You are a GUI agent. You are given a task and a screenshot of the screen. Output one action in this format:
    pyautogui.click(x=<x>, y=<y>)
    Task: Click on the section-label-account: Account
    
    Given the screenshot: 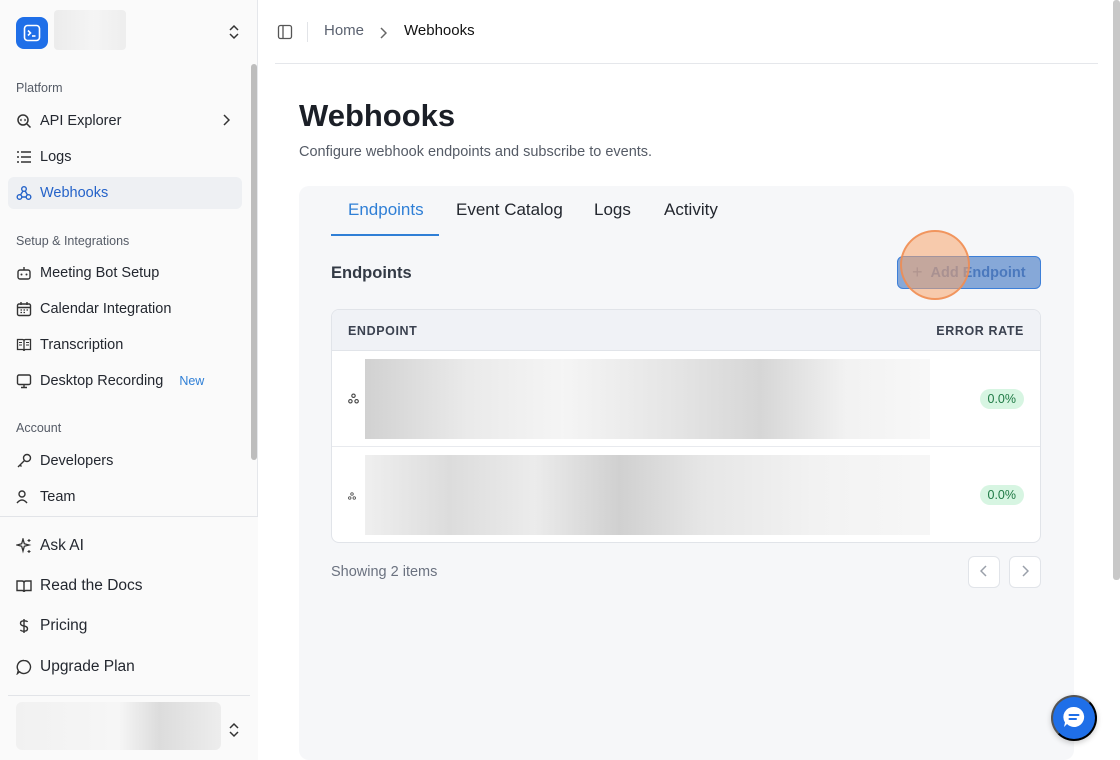 What is the action you would take?
    pyautogui.click(x=39, y=428)
    